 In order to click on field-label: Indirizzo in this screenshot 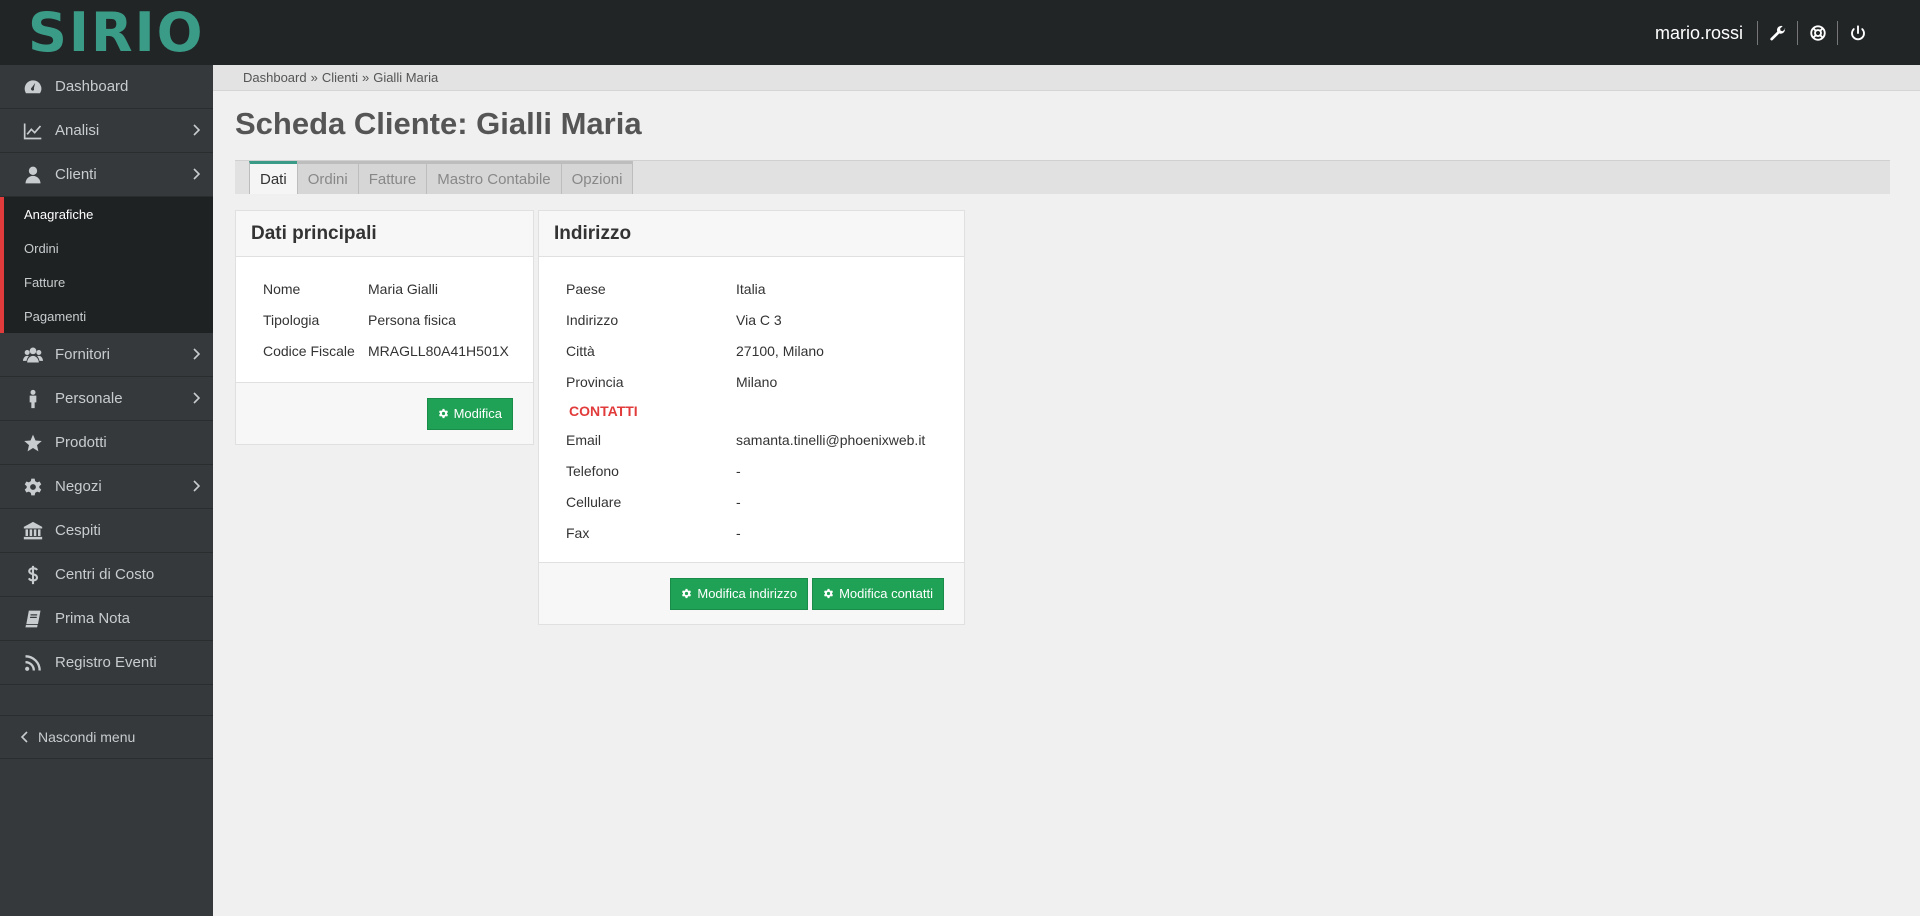, I will do `click(651, 320)`.